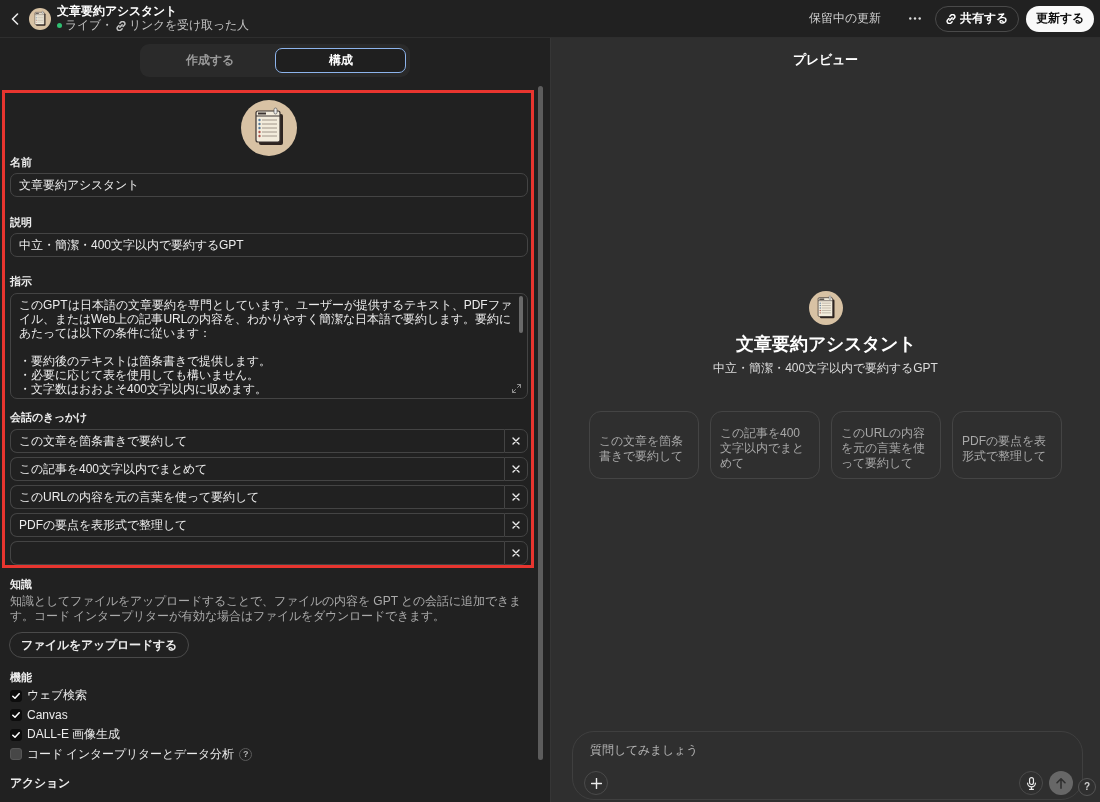 This screenshot has height=802, width=1100. Describe the element at coordinates (340, 60) in the screenshot. I see `tab: 構成` at that location.